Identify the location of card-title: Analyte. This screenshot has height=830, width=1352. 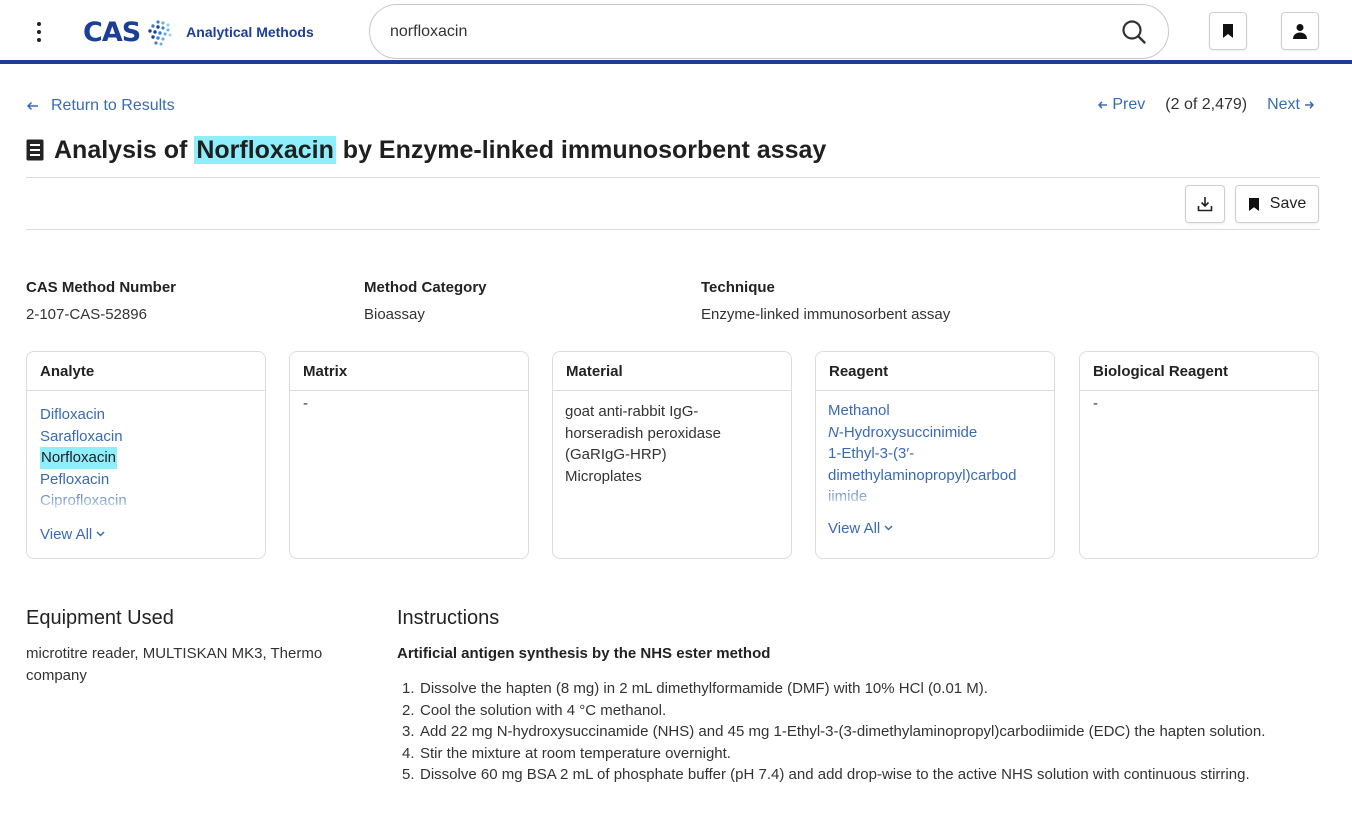
(146, 371).